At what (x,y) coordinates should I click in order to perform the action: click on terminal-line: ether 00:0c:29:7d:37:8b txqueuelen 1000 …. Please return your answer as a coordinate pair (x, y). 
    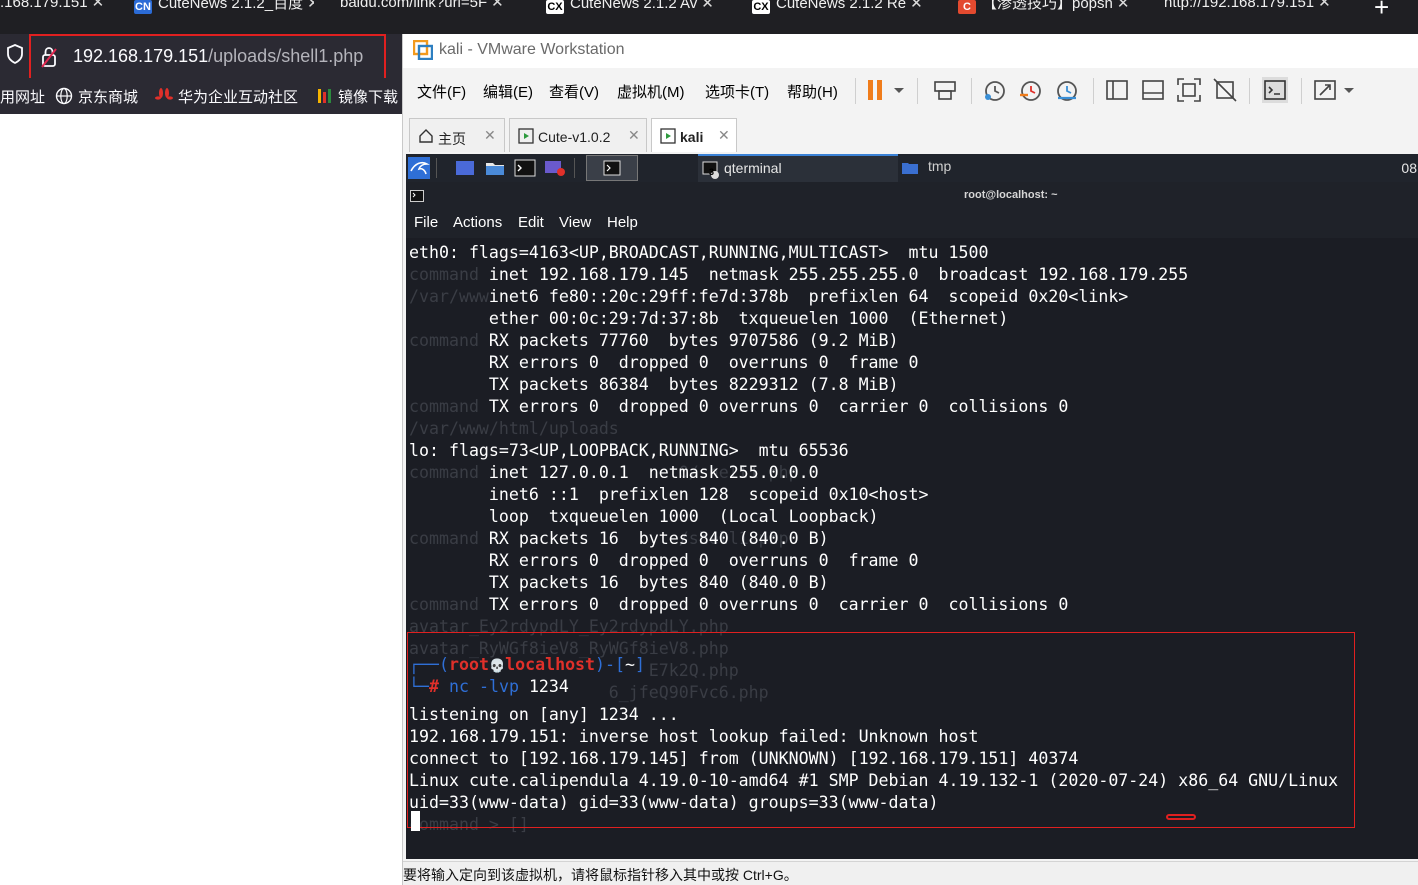
    Looking at the image, I should click on (709, 318).